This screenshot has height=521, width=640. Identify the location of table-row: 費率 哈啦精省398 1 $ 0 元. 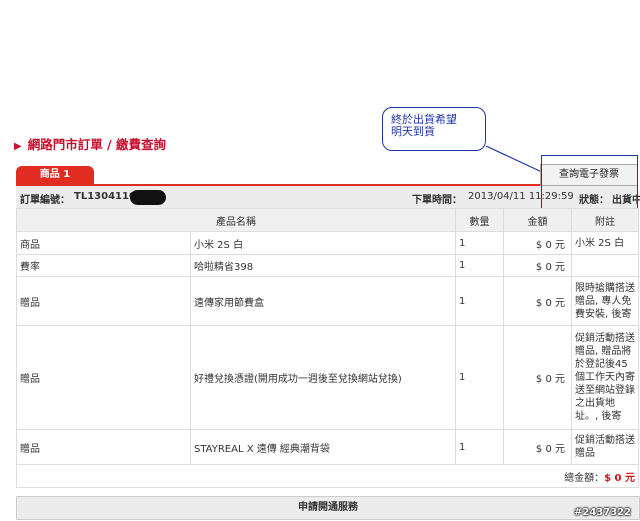
(327, 265).